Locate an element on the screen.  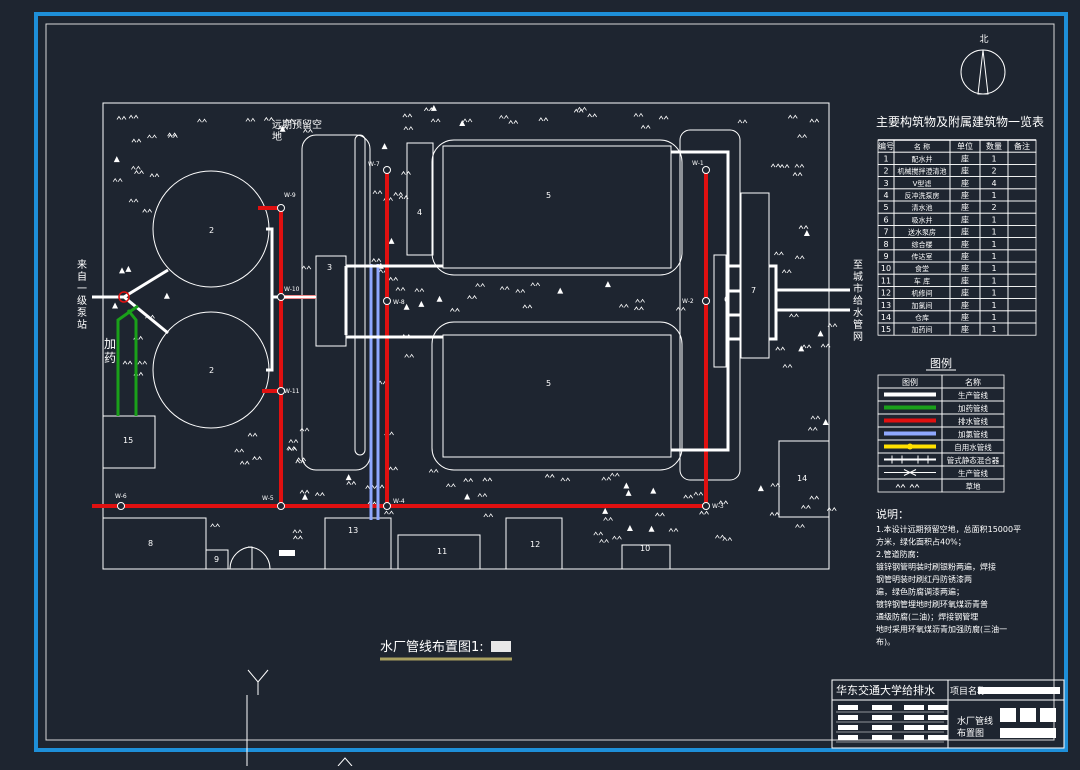
table-cell-text: 3 is located at coordinates (885, 183).